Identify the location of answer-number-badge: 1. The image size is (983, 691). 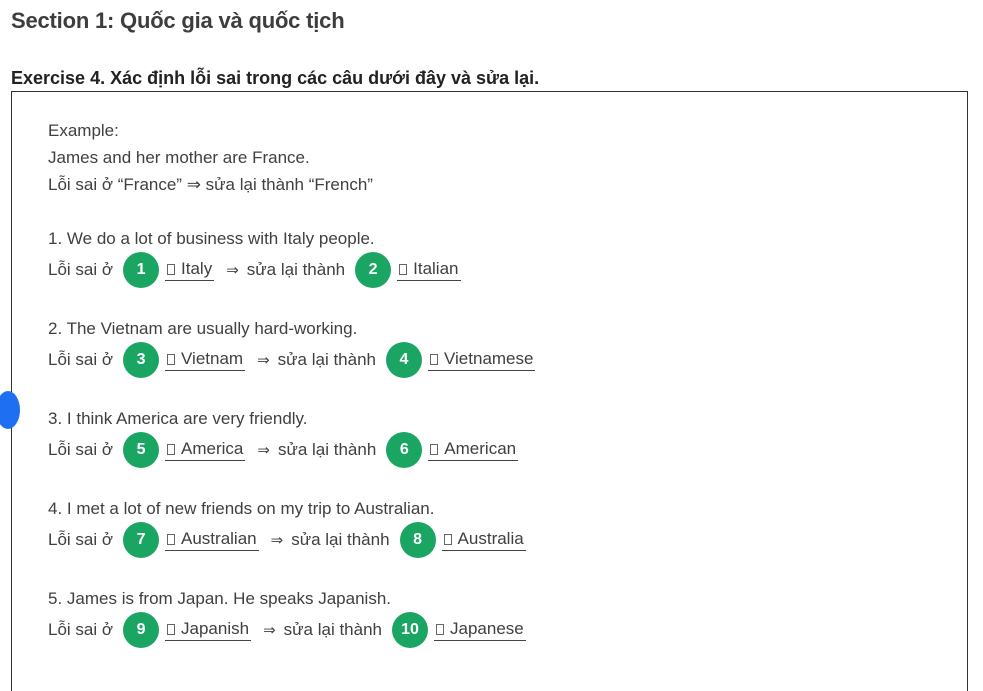
(141, 270).